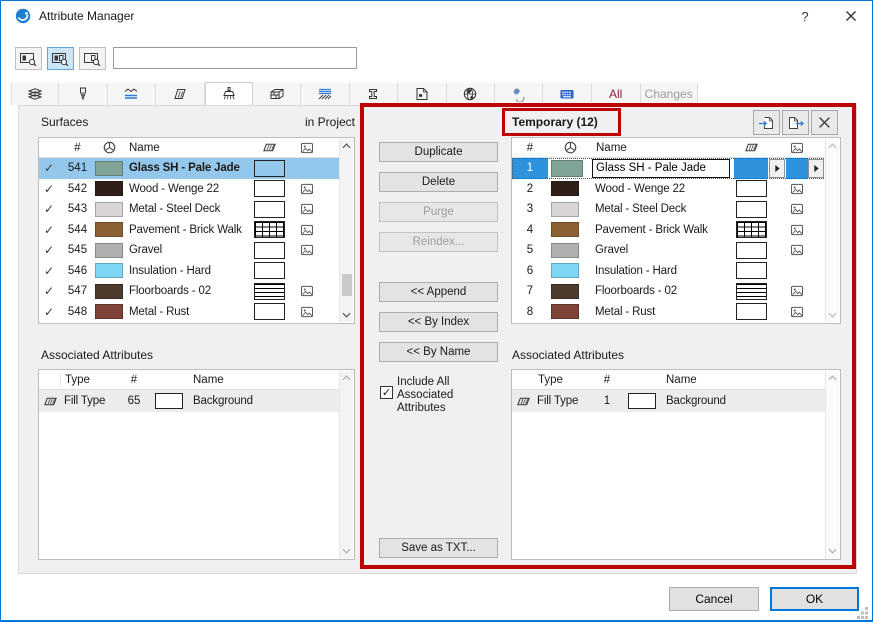 Image resolution: width=873 pixels, height=622 pixels. What do you see at coordinates (669, 312) in the screenshot?
I see `table-row: 8 Metal - Rust` at bounding box center [669, 312].